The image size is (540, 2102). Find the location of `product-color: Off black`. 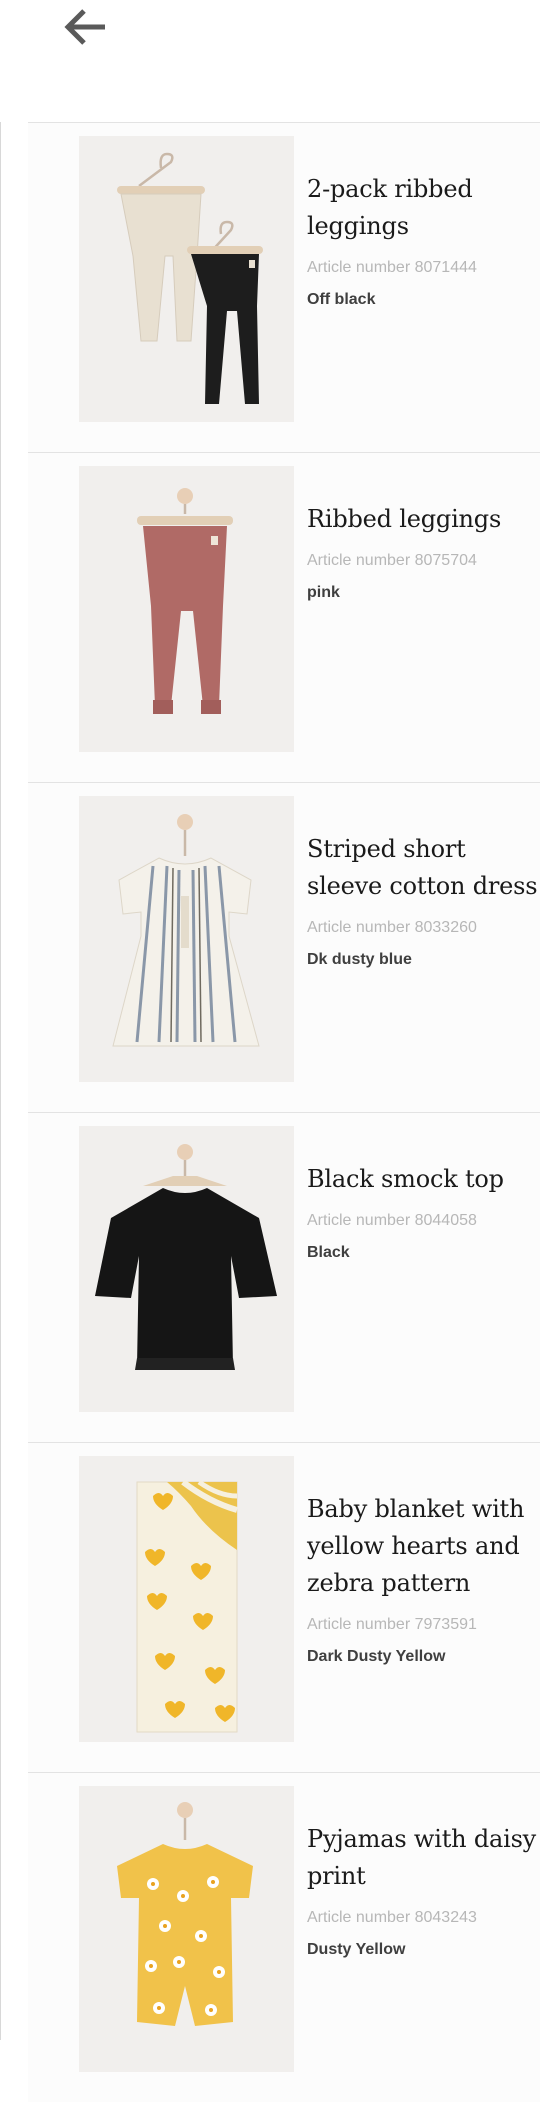

product-color: Off black is located at coordinates (341, 299).